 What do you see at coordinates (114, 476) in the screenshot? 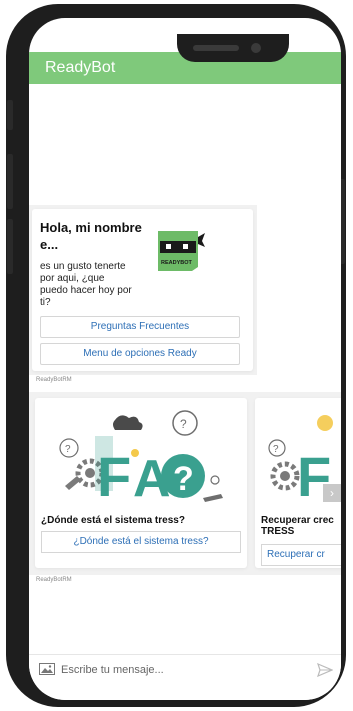
I see `svg-text: F` at bounding box center [114, 476].